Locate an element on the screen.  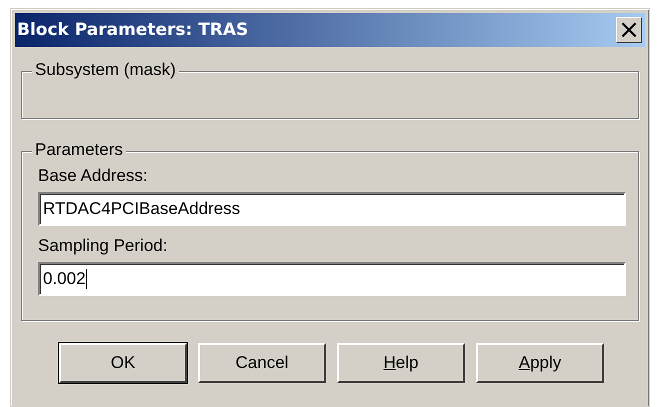
window-title: Block Parameters: TRAS is located at coordinates (132, 30).